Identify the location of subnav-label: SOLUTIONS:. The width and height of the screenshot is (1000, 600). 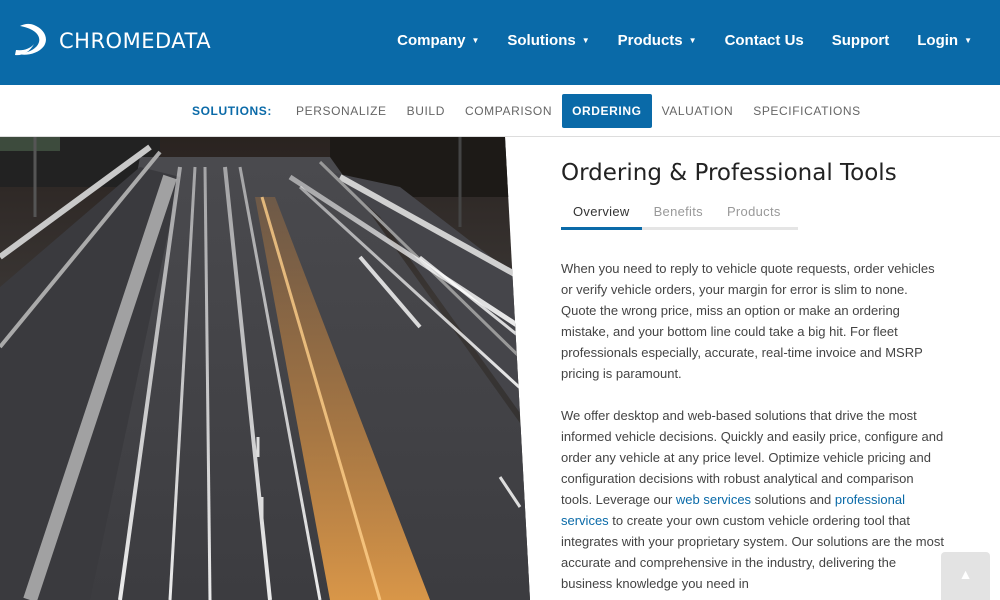
(232, 111).